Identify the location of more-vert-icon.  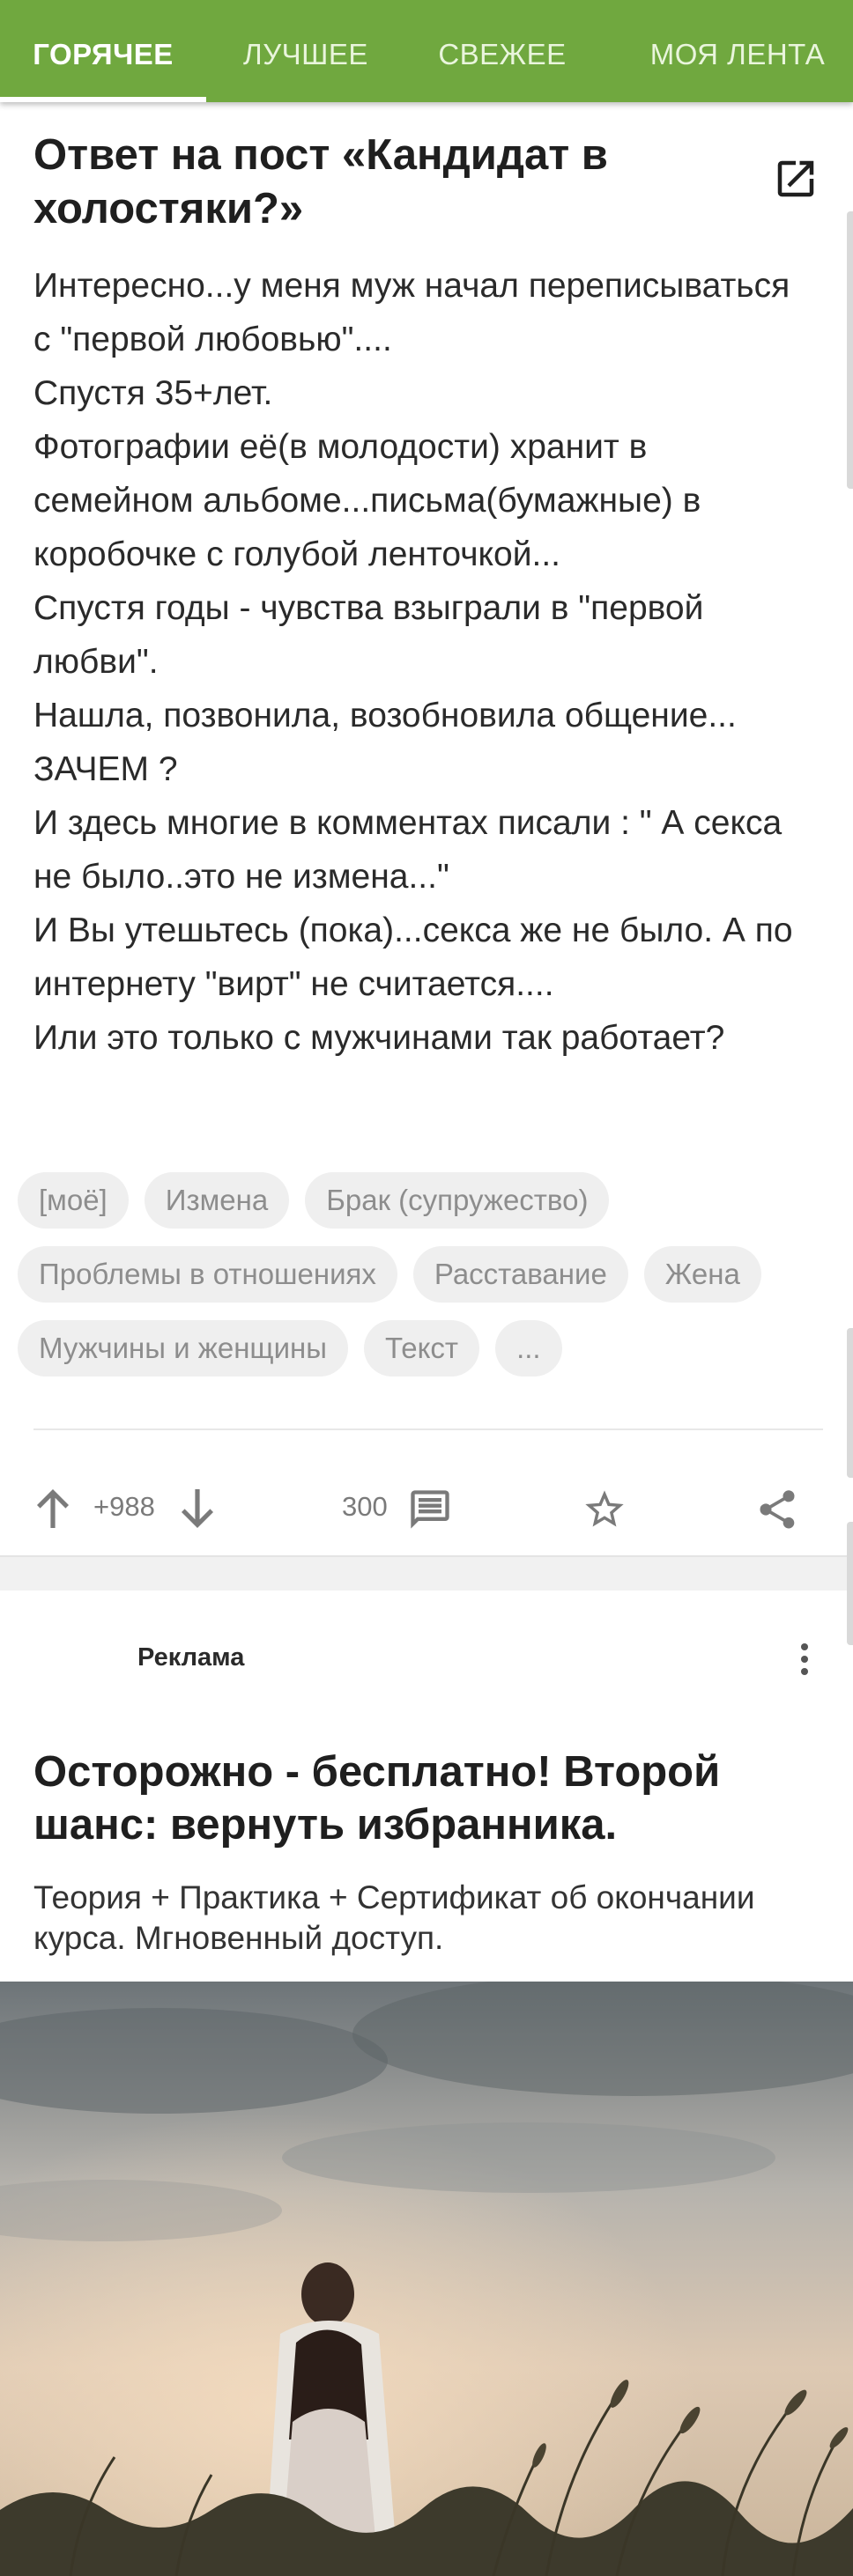
(805, 1659).